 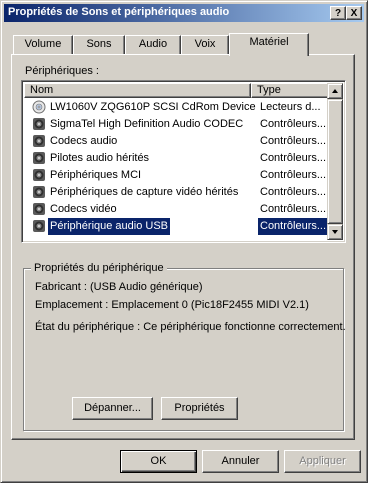 What do you see at coordinates (147, 124) in the screenshot?
I see `device-name: SigmaTel High Definition Audio CODEC` at bounding box center [147, 124].